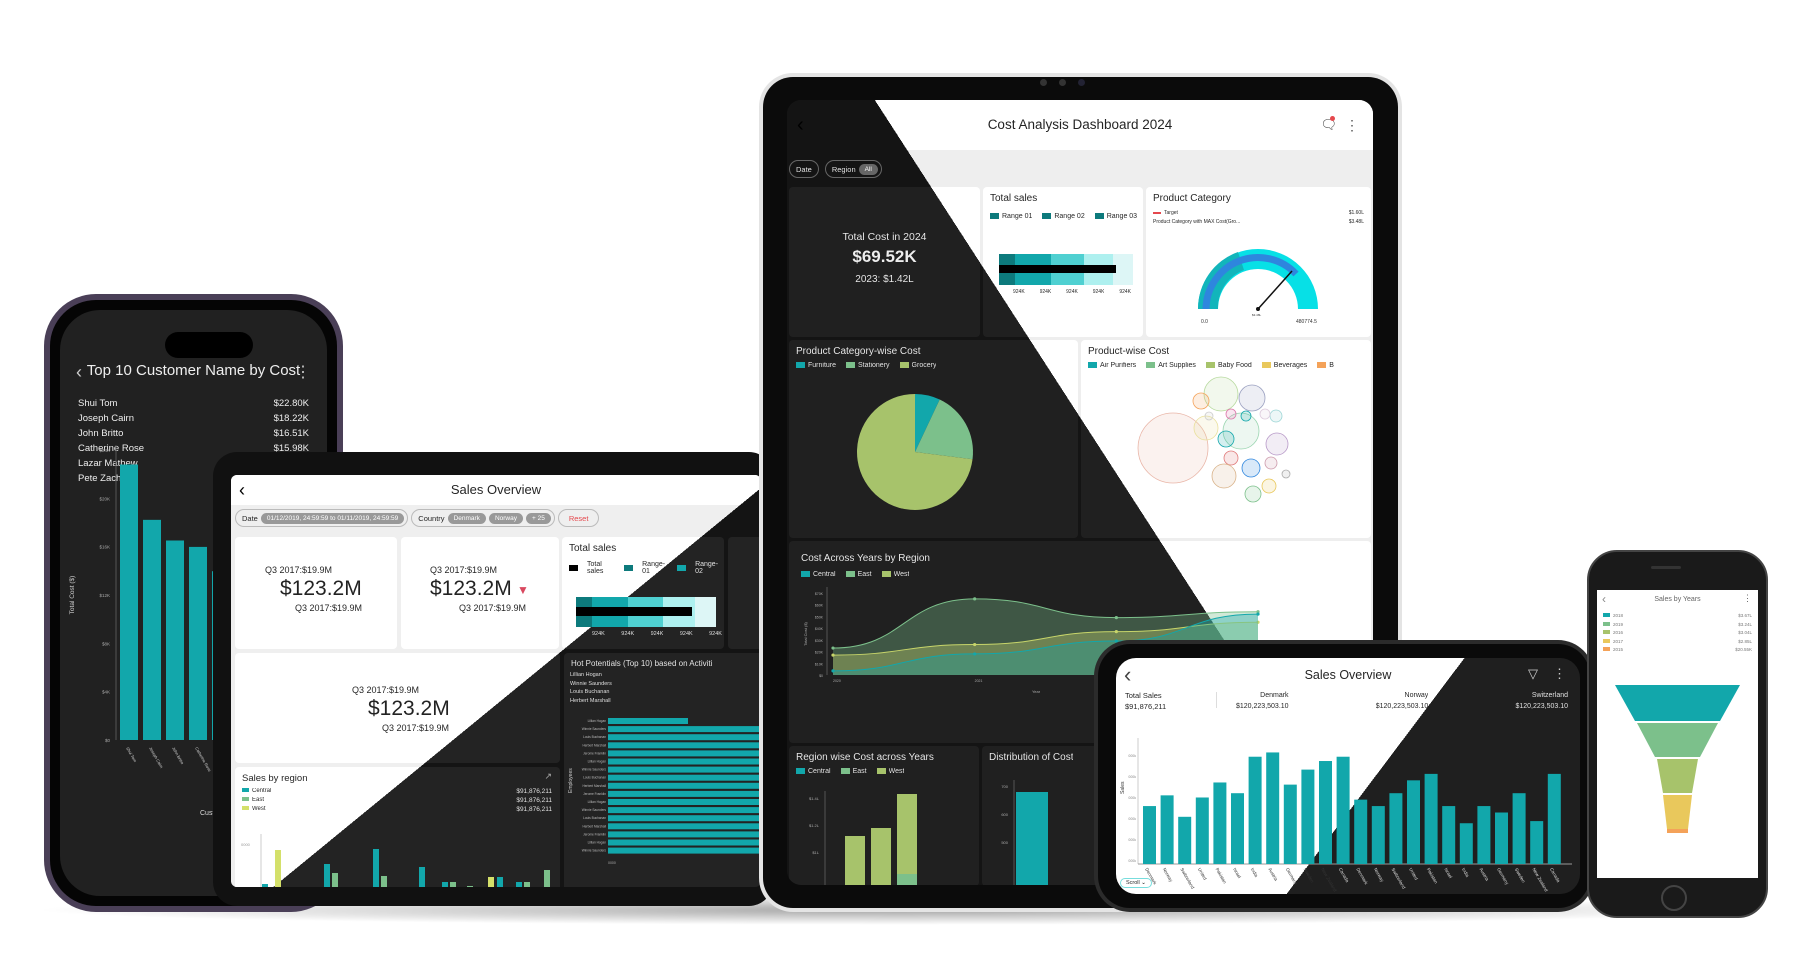 The width and height of the screenshot is (1800, 968). Describe the element at coordinates (1069, 216) in the screenshot. I see `legend-label: Range 02` at that location.